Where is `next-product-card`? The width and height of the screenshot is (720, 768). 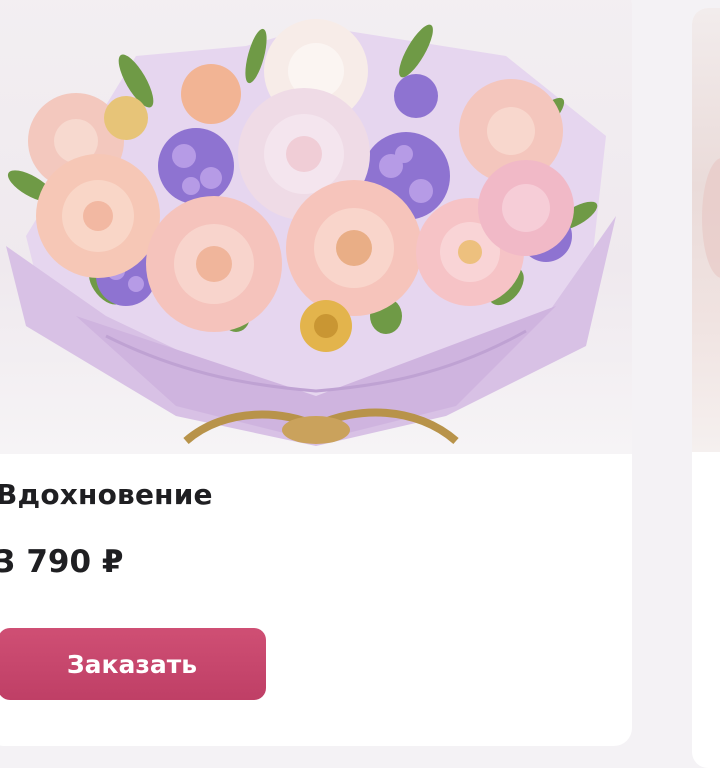 next-product-card is located at coordinates (706, 388).